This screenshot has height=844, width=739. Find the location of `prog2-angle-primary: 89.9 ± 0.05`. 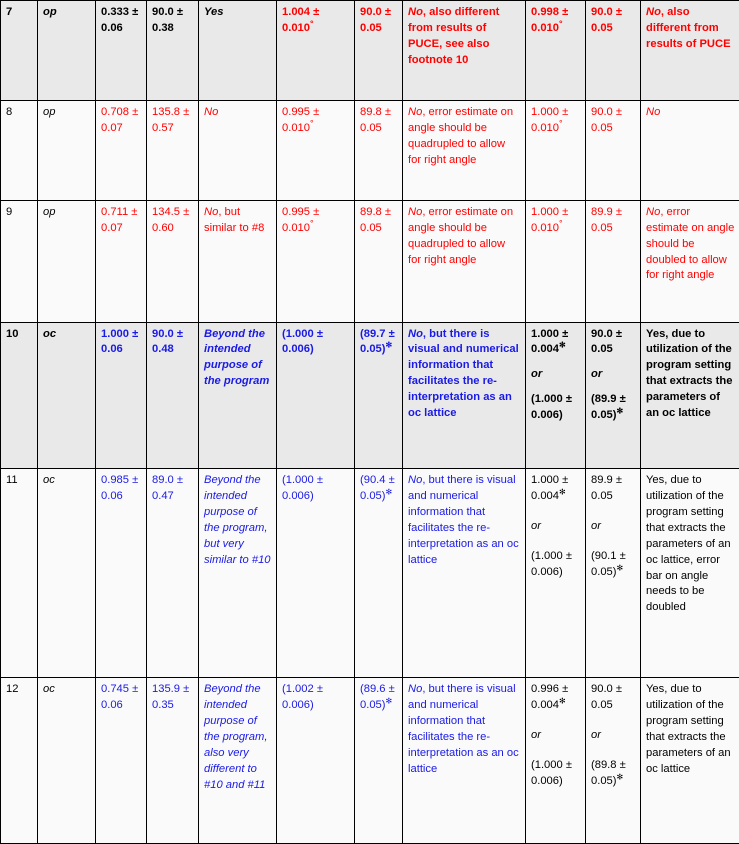

prog2-angle-primary: 89.9 ± 0.05 is located at coordinates (607, 488).